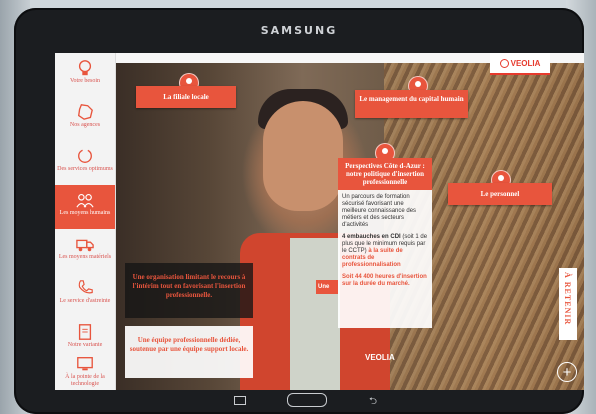  I want to click on france-map-icon, so click(85, 112).